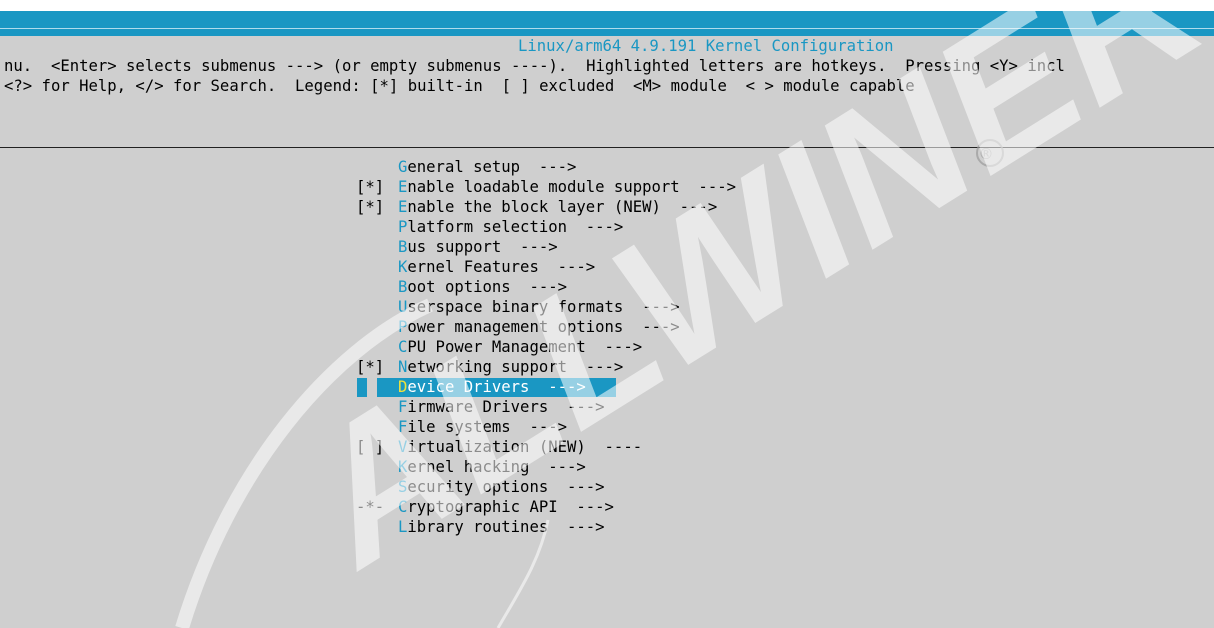 Image resolution: width=1214 pixels, height=628 pixels. Describe the element at coordinates (403, 487) in the screenshot. I see `menu-item-hotkey: S` at that location.